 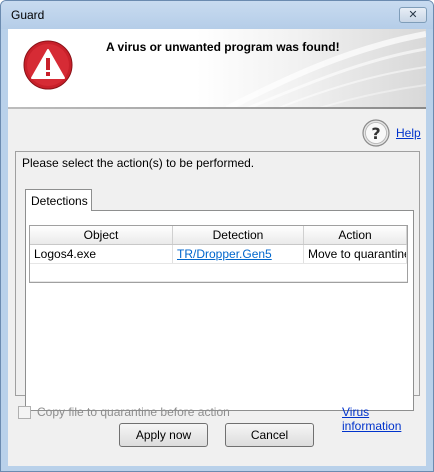 I want to click on virus-information-link: Virus information, so click(x=384, y=419).